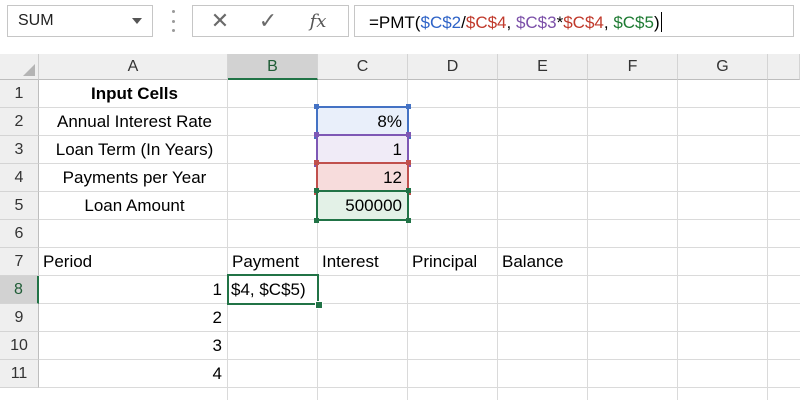  What do you see at coordinates (134, 206) in the screenshot?
I see `cell-a5: Loan Amount` at bounding box center [134, 206].